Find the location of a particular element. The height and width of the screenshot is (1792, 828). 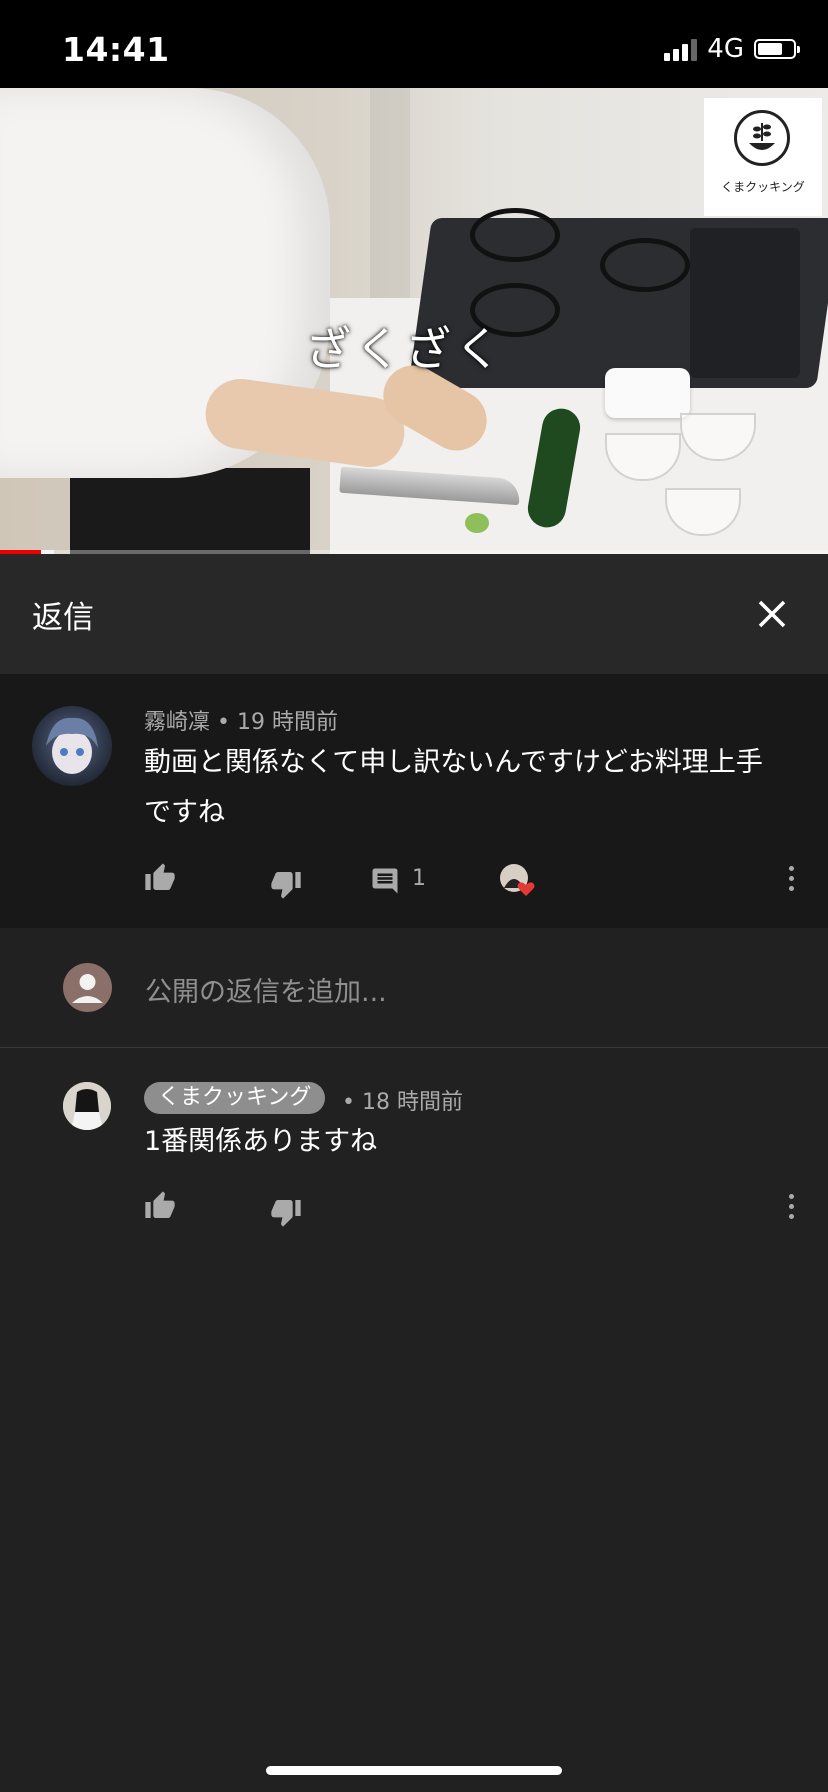

reply-dislike-button is located at coordinates (286, 1214).